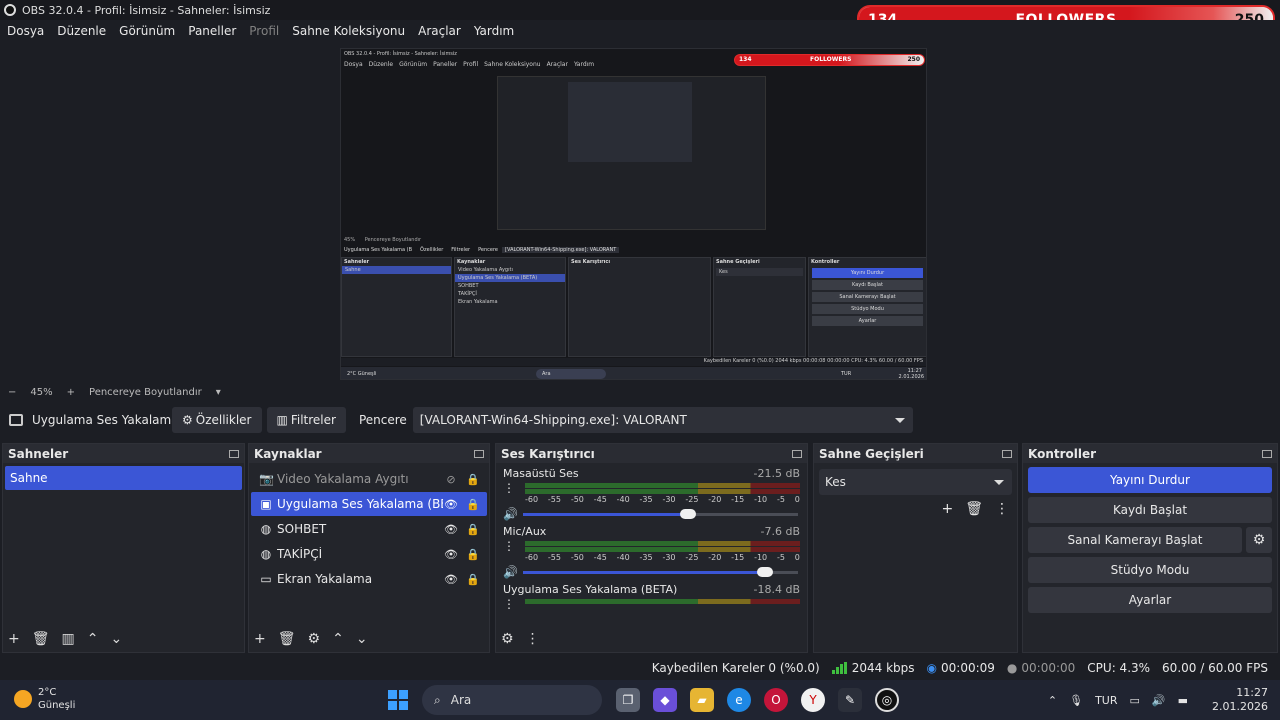  What do you see at coordinates (1150, 510) in the screenshot?
I see `start-recording-button: Kaydı Başlat` at bounding box center [1150, 510].